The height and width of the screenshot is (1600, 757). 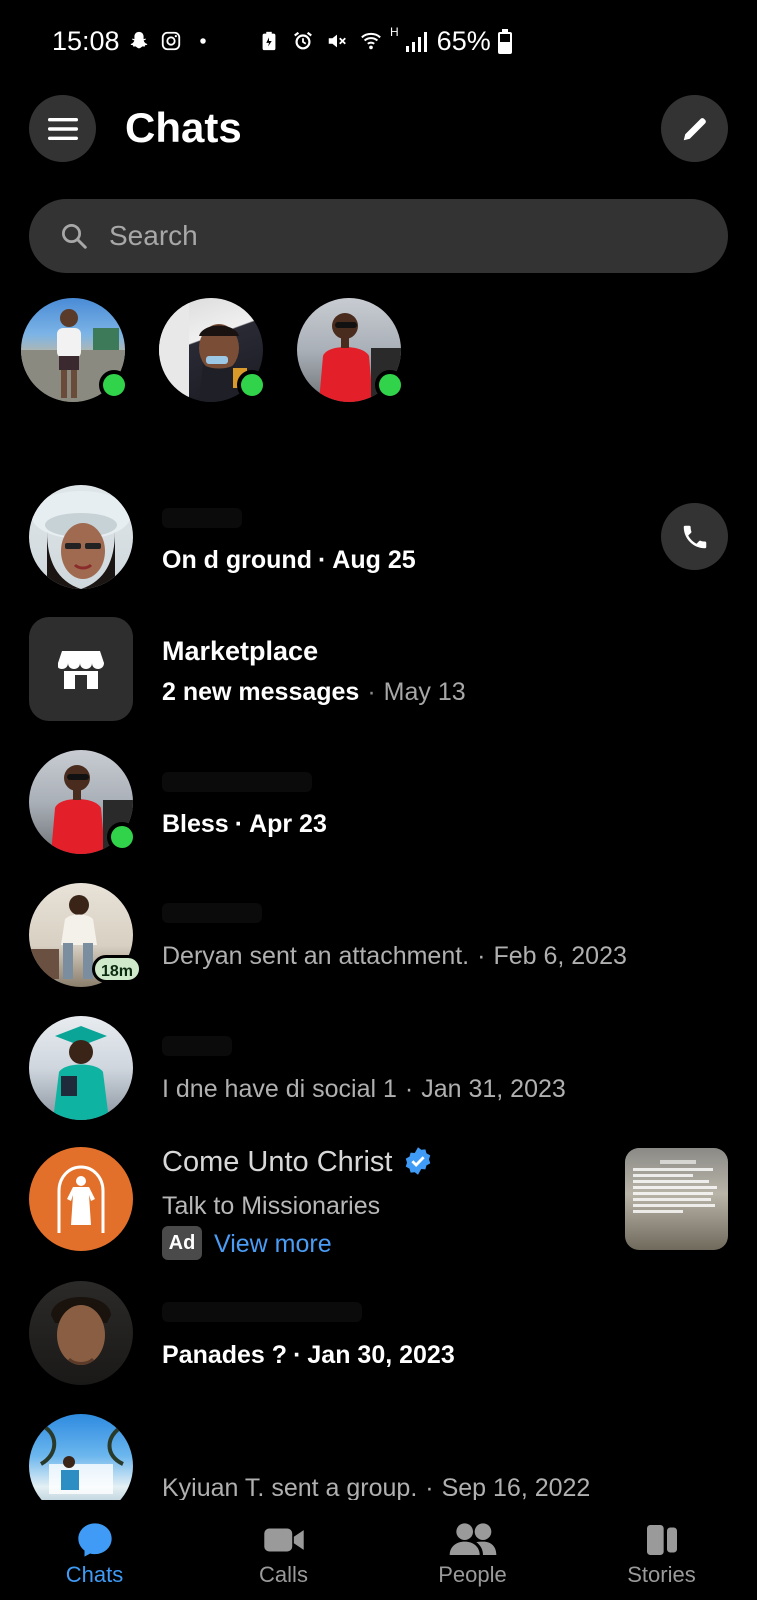 I want to click on network-type: H, so click(x=394, y=31).